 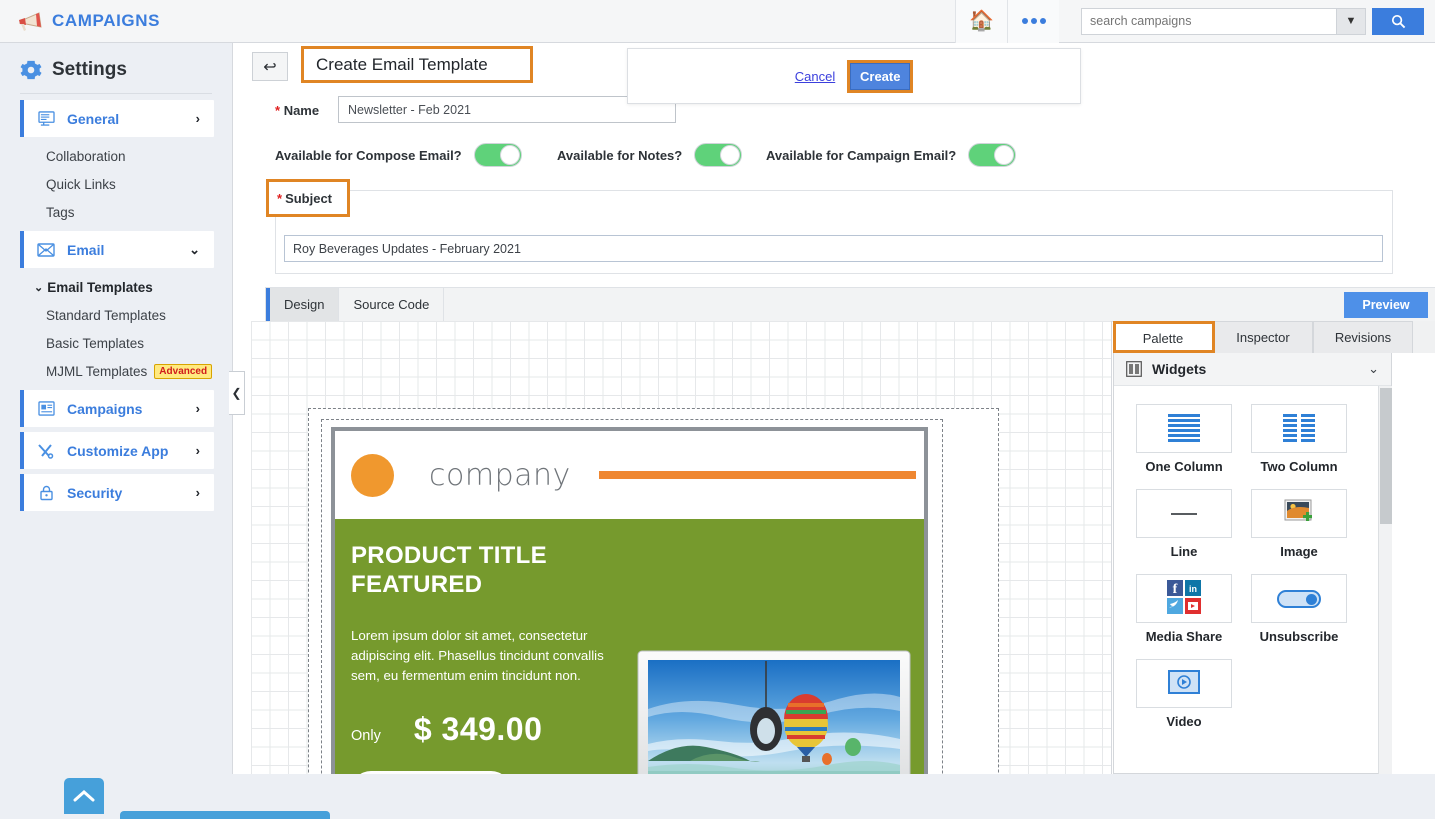 What do you see at coordinates (97, 371) in the screenshot?
I see `sidebar-subitem-label: MJML Templates` at bounding box center [97, 371].